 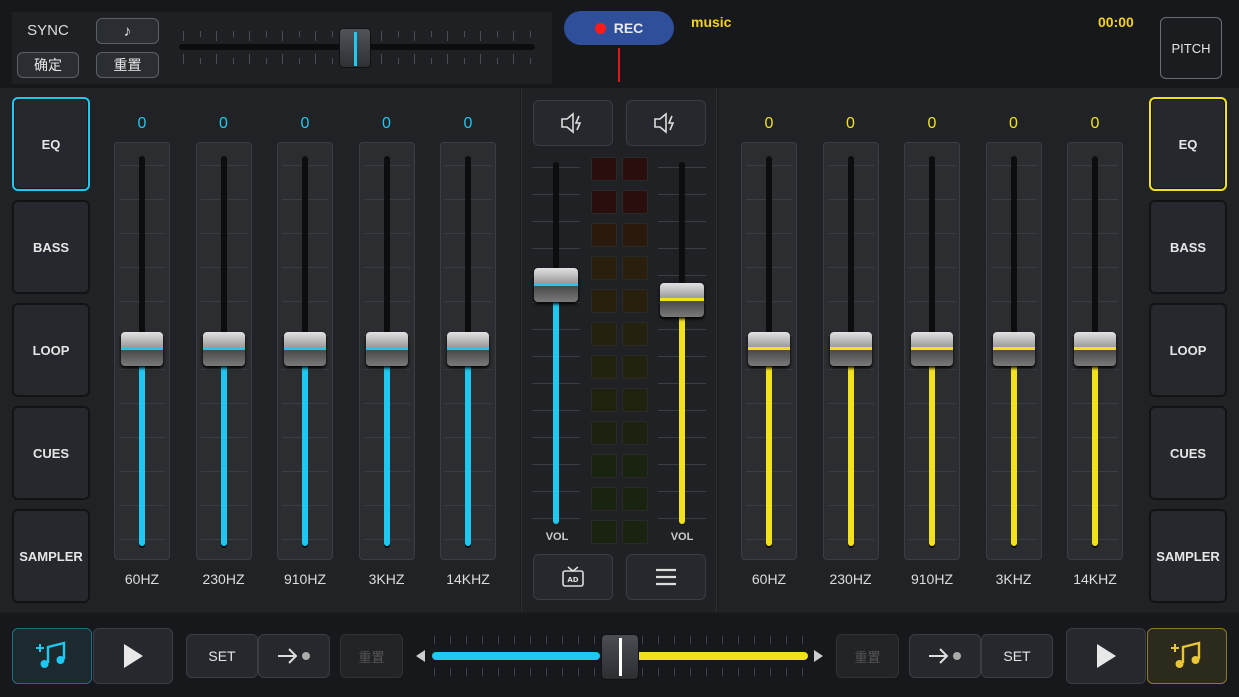 I want to click on left-eq-3khz-knob, so click(x=386, y=349).